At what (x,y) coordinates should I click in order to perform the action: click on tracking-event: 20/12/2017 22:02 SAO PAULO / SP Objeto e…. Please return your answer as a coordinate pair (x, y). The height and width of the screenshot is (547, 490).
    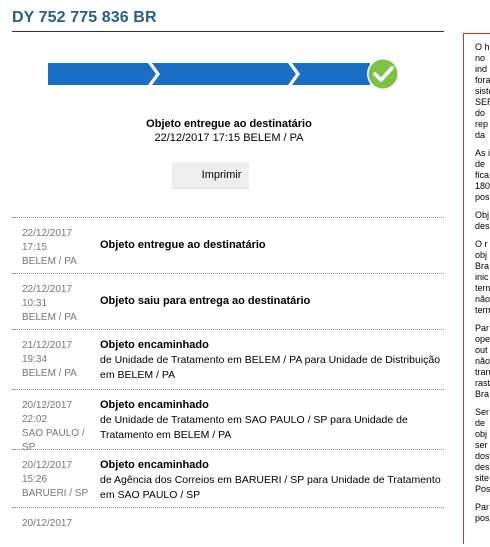
    Looking at the image, I should click on (228, 421).